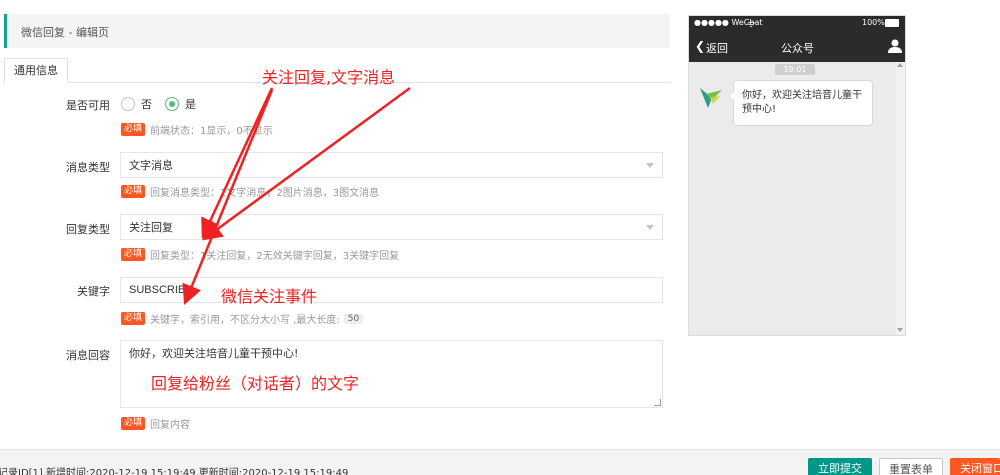 The width and height of the screenshot is (1000, 475). I want to click on submit-button: 立即提交, so click(840, 466).